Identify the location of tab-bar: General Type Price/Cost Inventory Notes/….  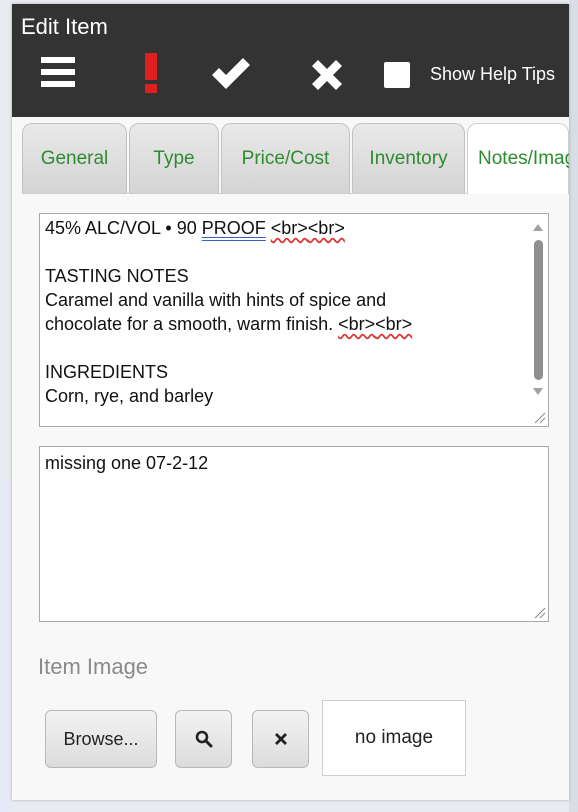
(295, 158).